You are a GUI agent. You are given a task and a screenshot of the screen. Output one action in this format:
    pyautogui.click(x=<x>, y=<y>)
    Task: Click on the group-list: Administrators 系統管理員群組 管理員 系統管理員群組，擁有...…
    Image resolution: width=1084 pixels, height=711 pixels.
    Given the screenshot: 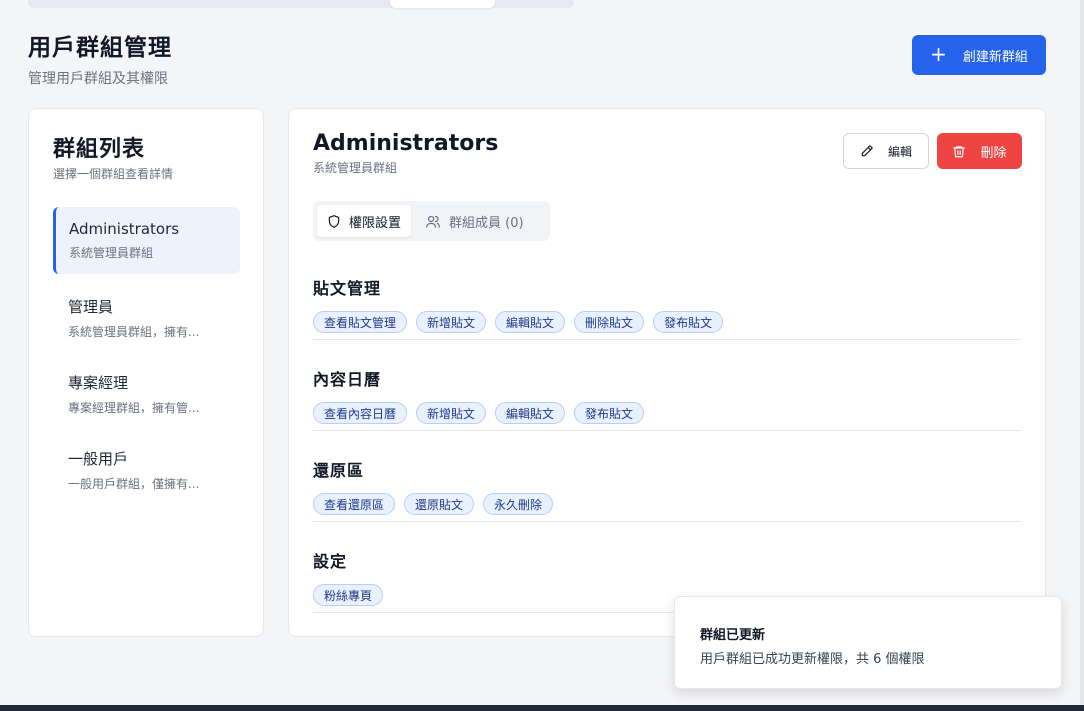 What is the action you would take?
    pyautogui.click(x=146, y=359)
    